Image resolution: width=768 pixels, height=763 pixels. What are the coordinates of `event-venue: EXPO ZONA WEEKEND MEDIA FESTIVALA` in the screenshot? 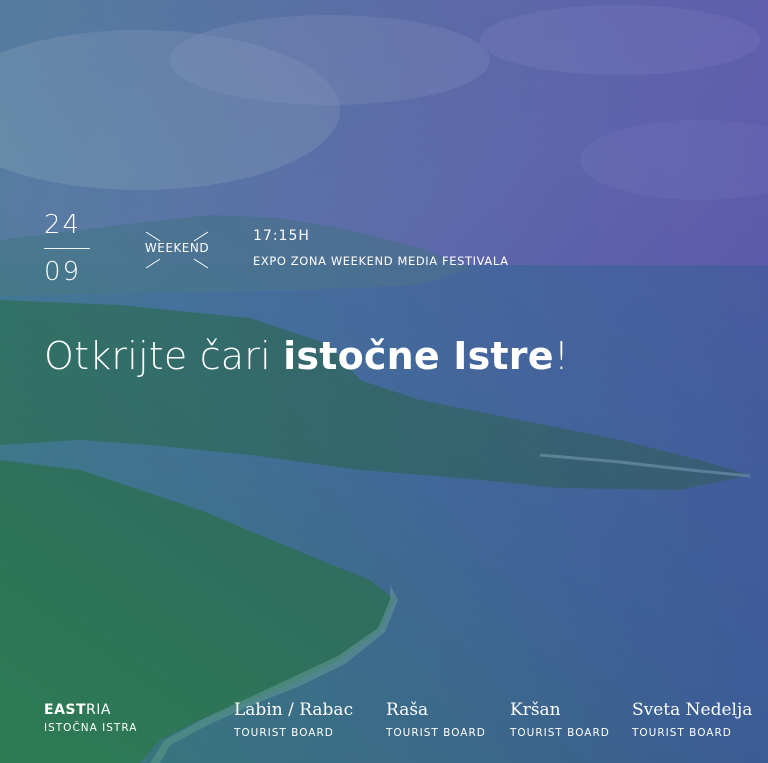 It's located at (381, 261).